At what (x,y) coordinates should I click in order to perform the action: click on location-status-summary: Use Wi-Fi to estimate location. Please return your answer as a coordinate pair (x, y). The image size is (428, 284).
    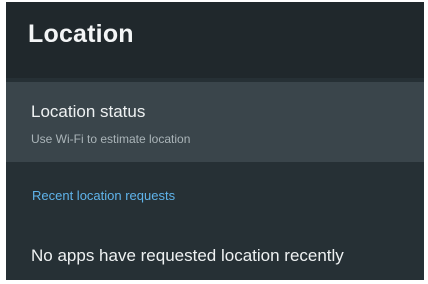
    Looking at the image, I should click on (111, 139).